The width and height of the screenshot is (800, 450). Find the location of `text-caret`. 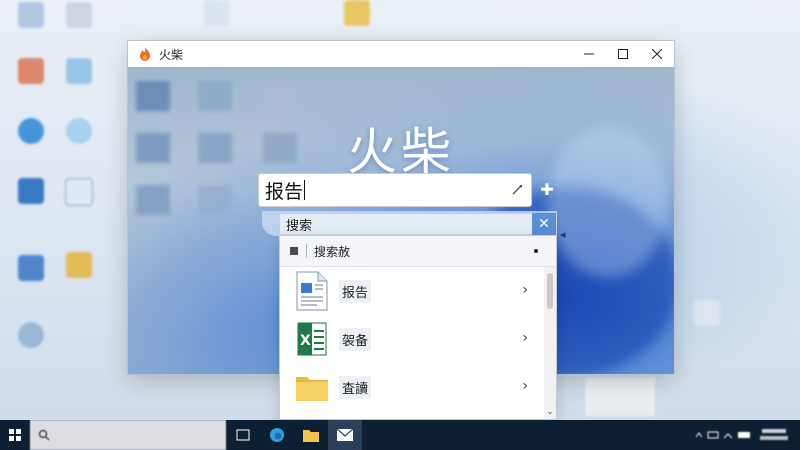

text-caret is located at coordinates (305, 190).